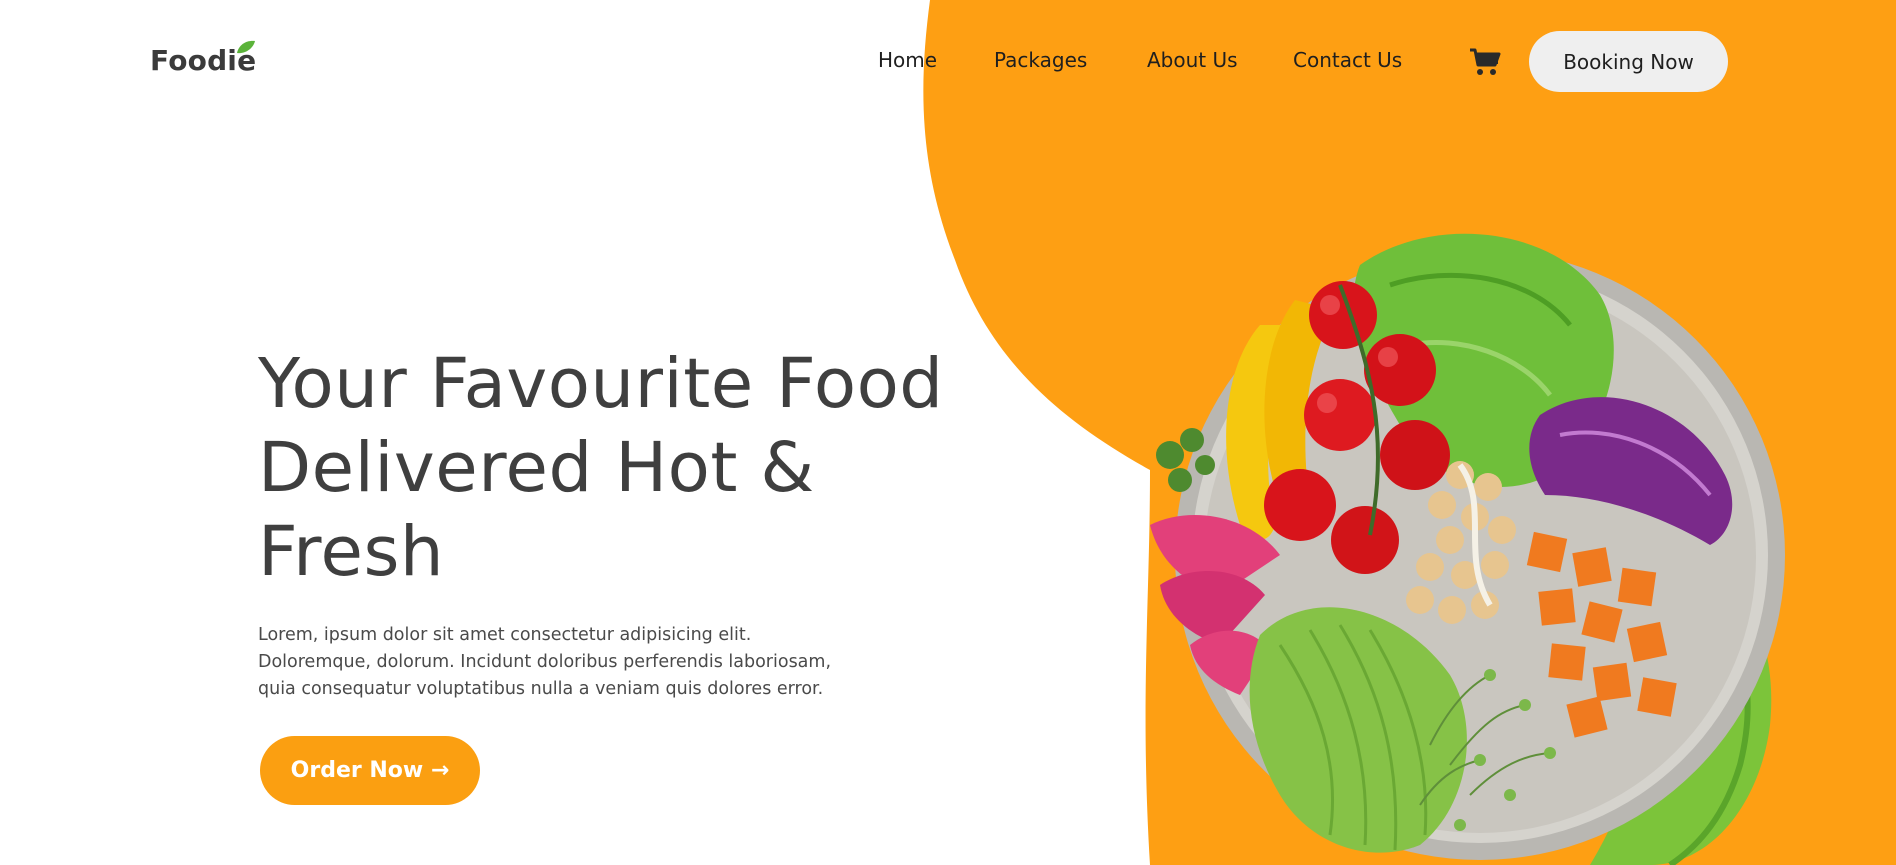 The image size is (1896, 865). I want to click on nav-link-packages: Packages, so click(1040, 60).